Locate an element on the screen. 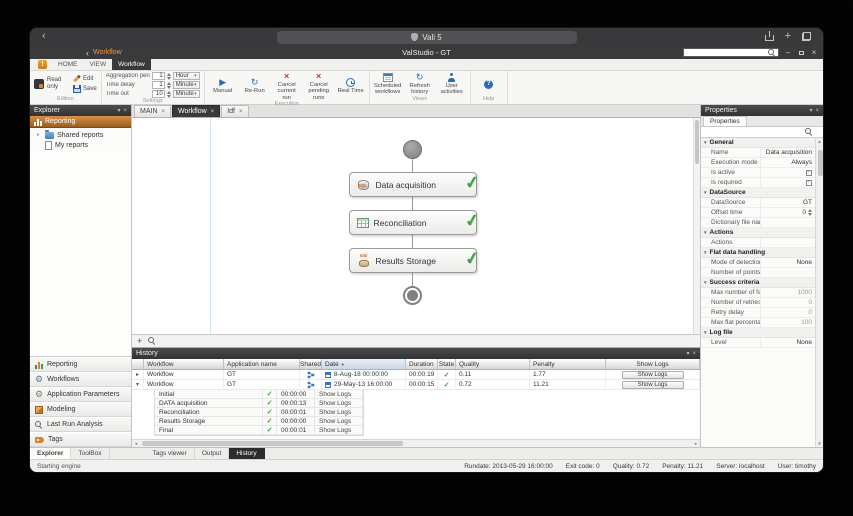 The width and height of the screenshot is (853, 516). add-tab-icon: + is located at coordinates (788, 36).